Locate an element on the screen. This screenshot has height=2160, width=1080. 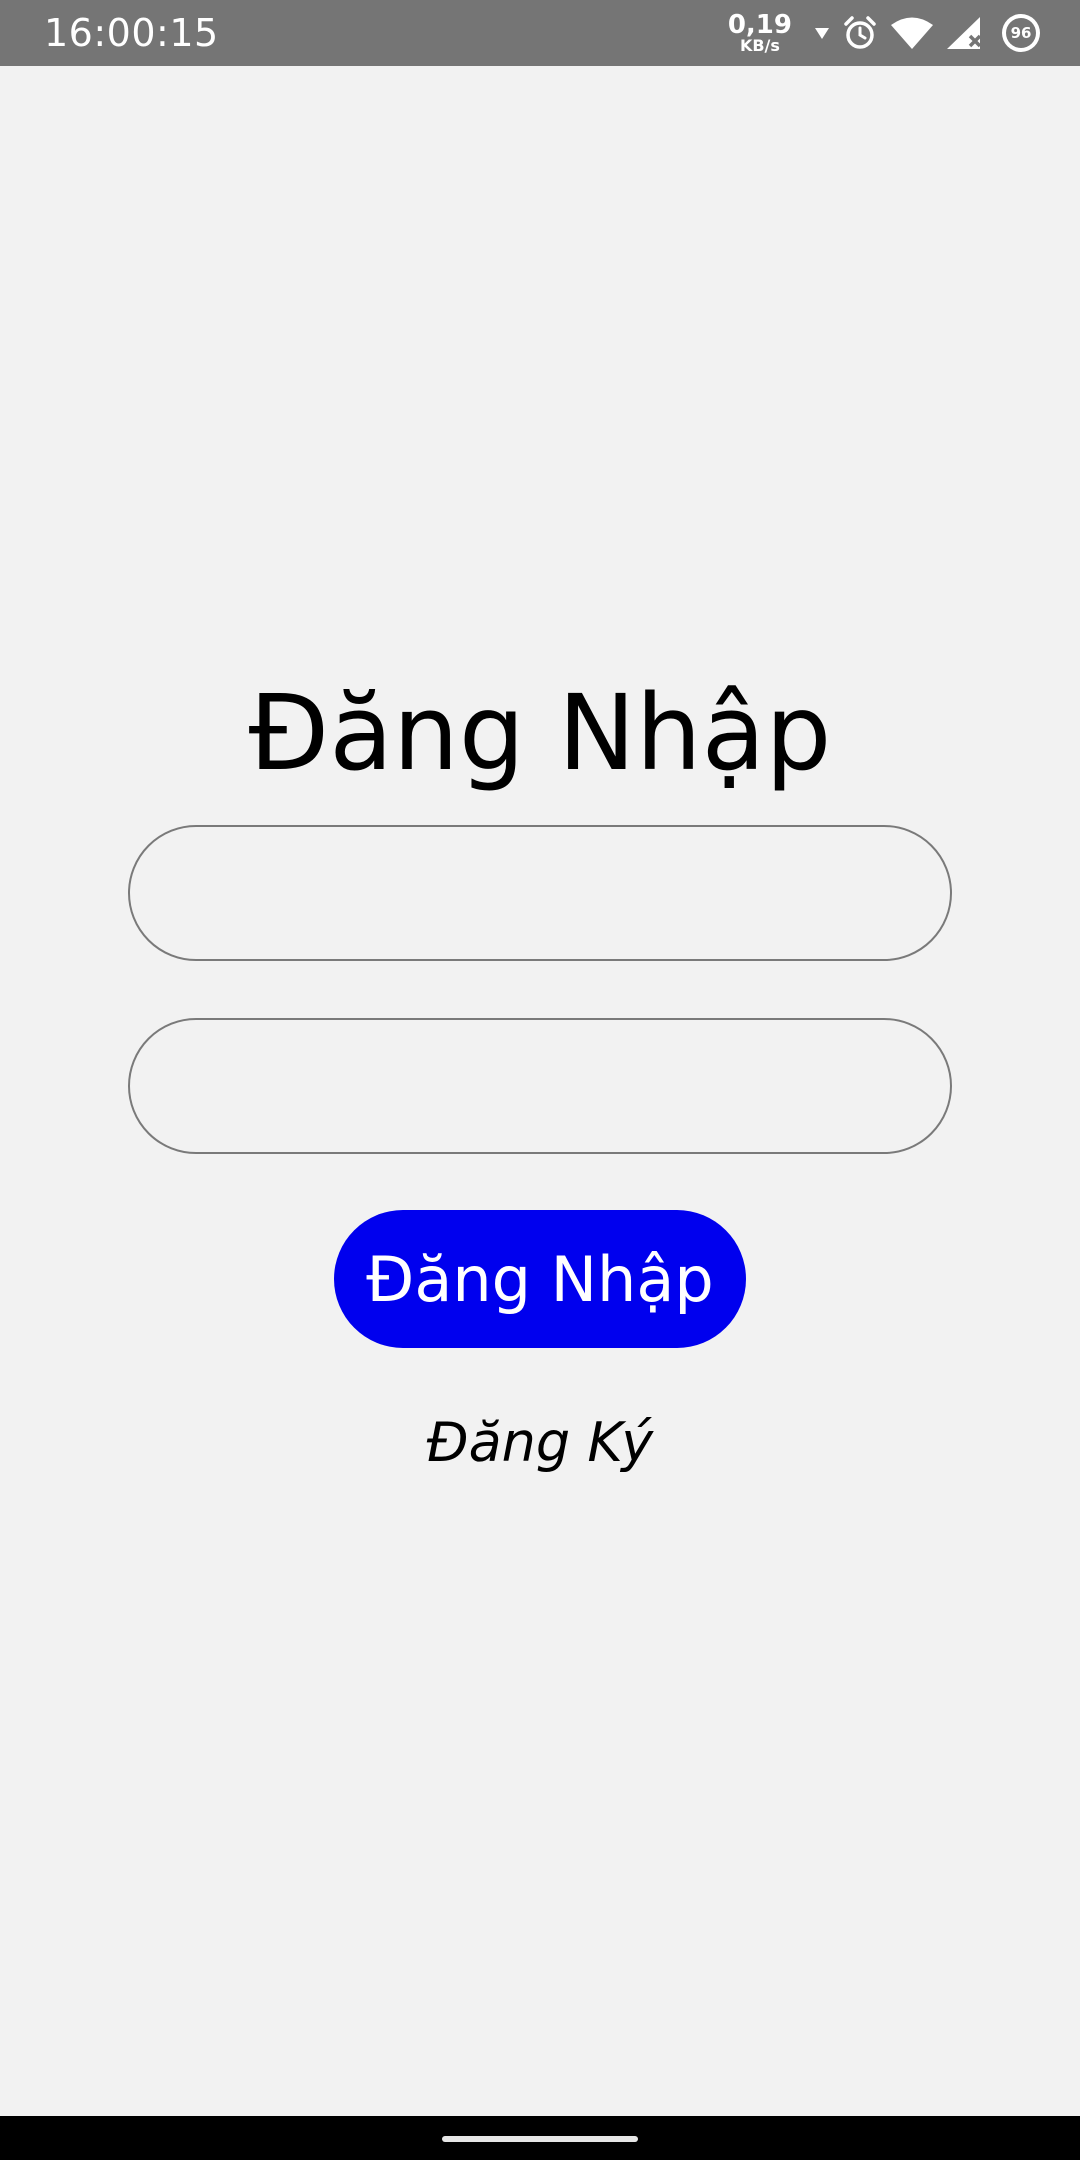
wifi-icon is located at coordinates (912, 33).